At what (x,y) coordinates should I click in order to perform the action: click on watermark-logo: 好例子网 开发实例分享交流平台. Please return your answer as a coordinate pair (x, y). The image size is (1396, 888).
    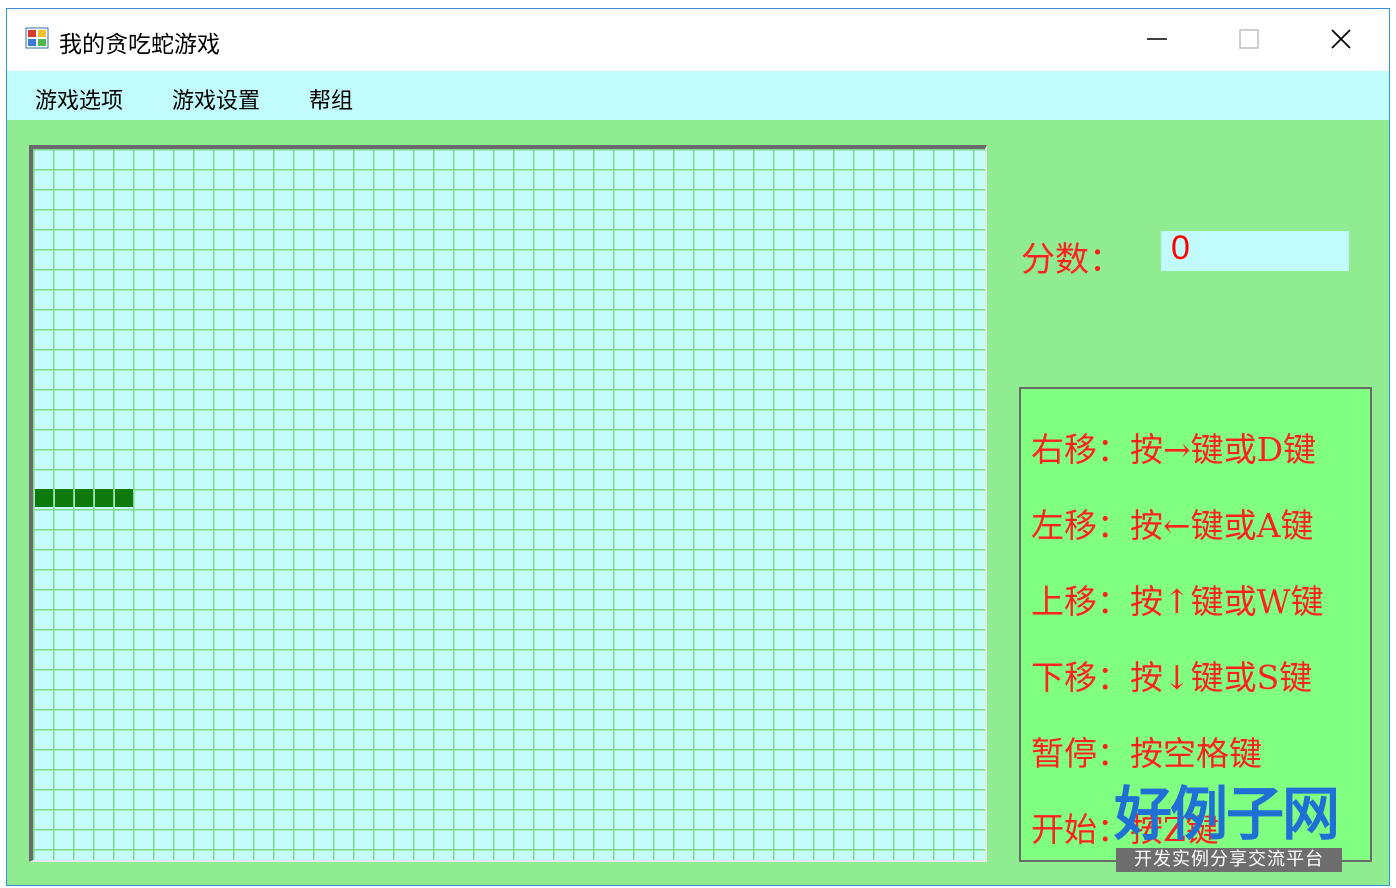
    Looking at the image, I should click on (1229, 826).